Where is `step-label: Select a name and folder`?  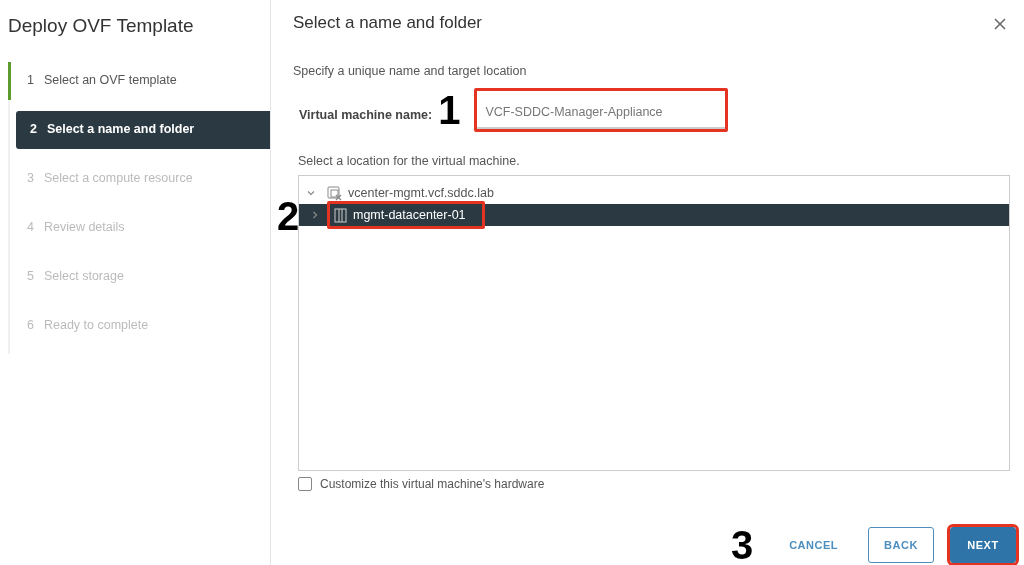
step-label: Select a name and folder is located at coordinates (120, 130).